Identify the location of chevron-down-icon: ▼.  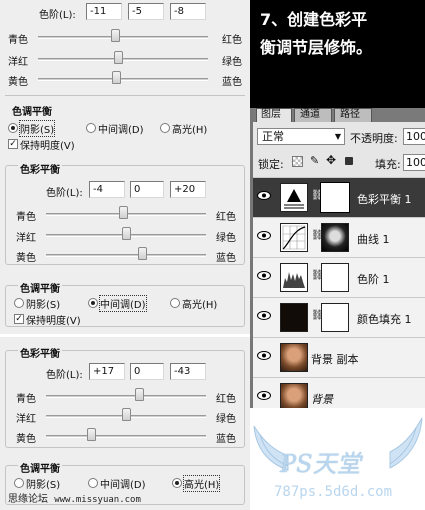
(337, 136).